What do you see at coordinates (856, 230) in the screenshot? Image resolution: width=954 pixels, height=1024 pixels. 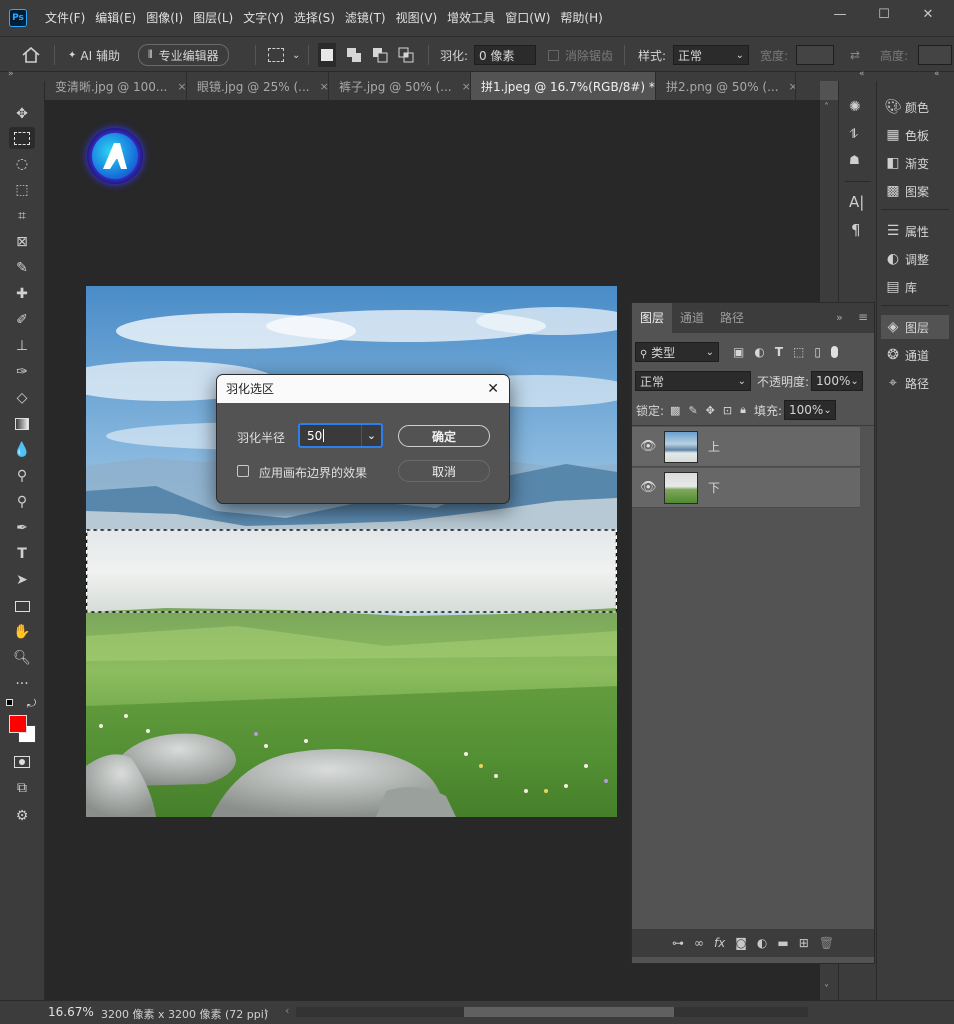 I see `paragraph-icon: ¶` at bounding box center [856, 230].